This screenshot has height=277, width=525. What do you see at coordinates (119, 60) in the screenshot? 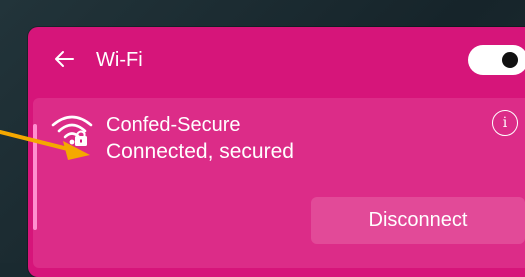
I see `page-title: Wi-Fi` at bounding box center [119, 60].